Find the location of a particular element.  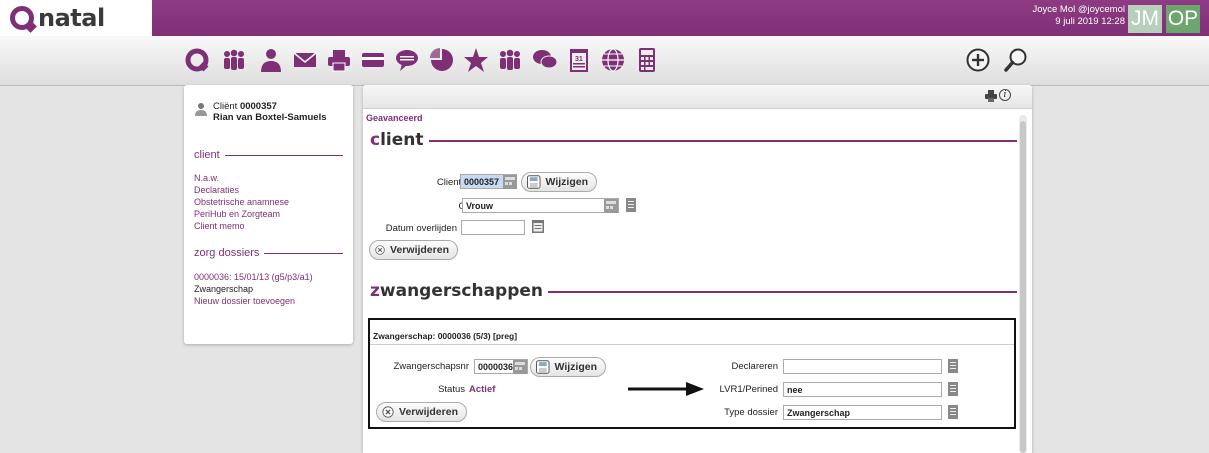

avatar-op: OP is located at coordinates (1183, 19).